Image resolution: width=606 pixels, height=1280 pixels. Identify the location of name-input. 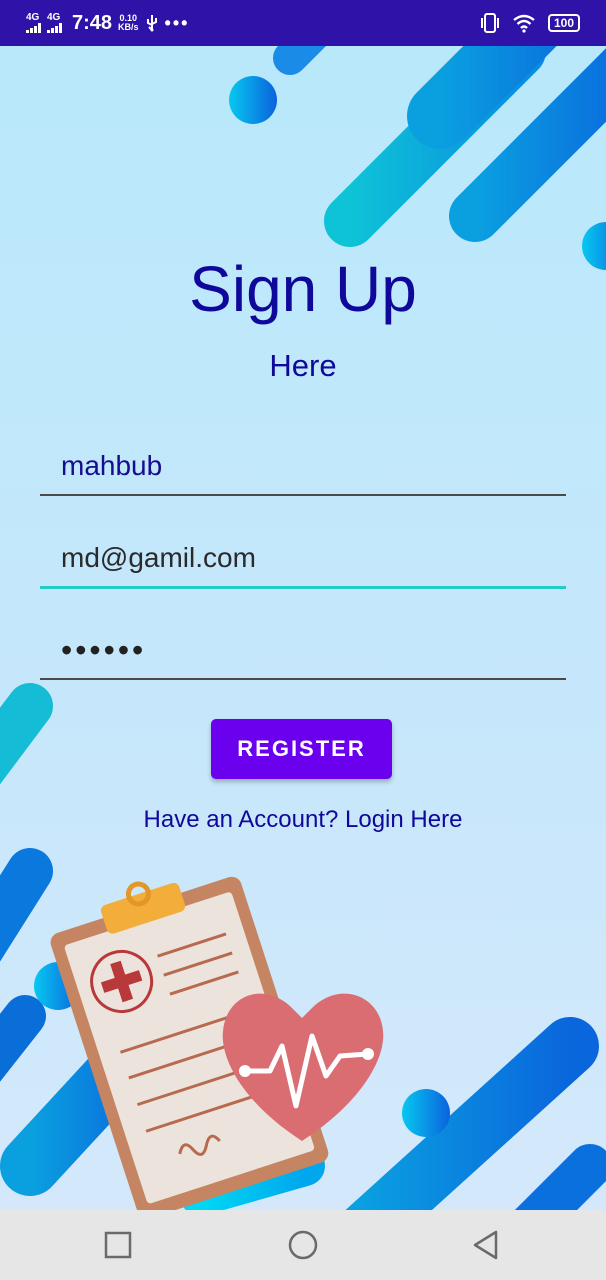
(303, 466).